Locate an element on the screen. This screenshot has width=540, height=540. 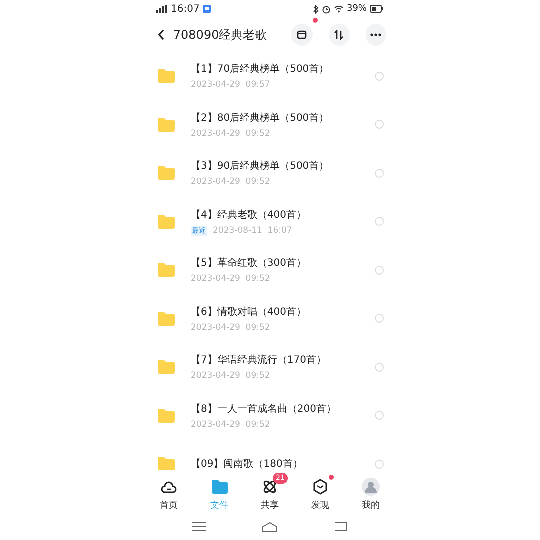
signal-icon is located at coordinates (162, 9).